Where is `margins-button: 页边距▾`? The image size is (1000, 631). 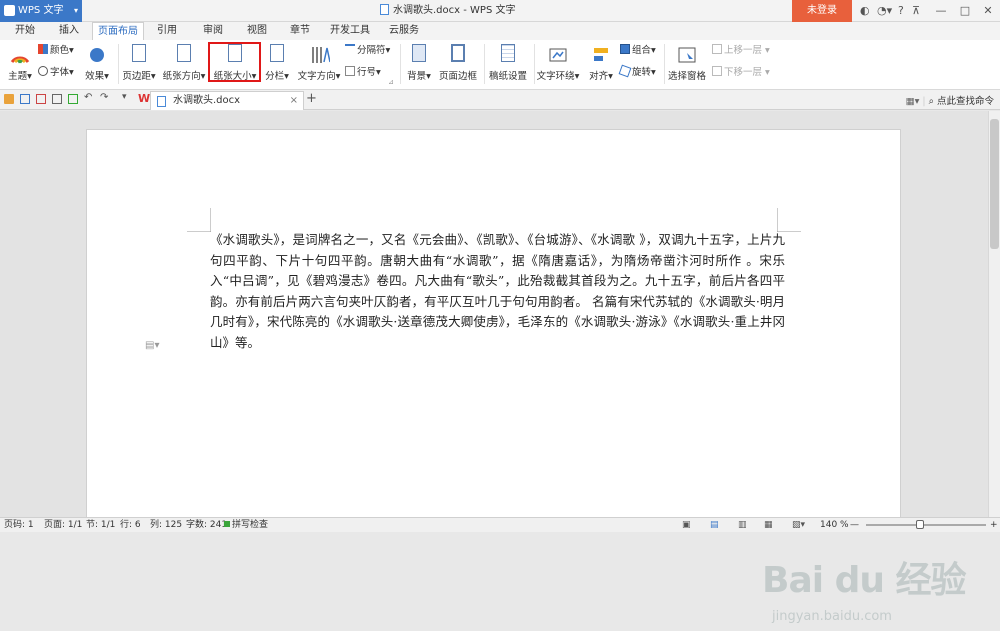
margins-button: 页边距▾ is located at coordinates (139, 62).